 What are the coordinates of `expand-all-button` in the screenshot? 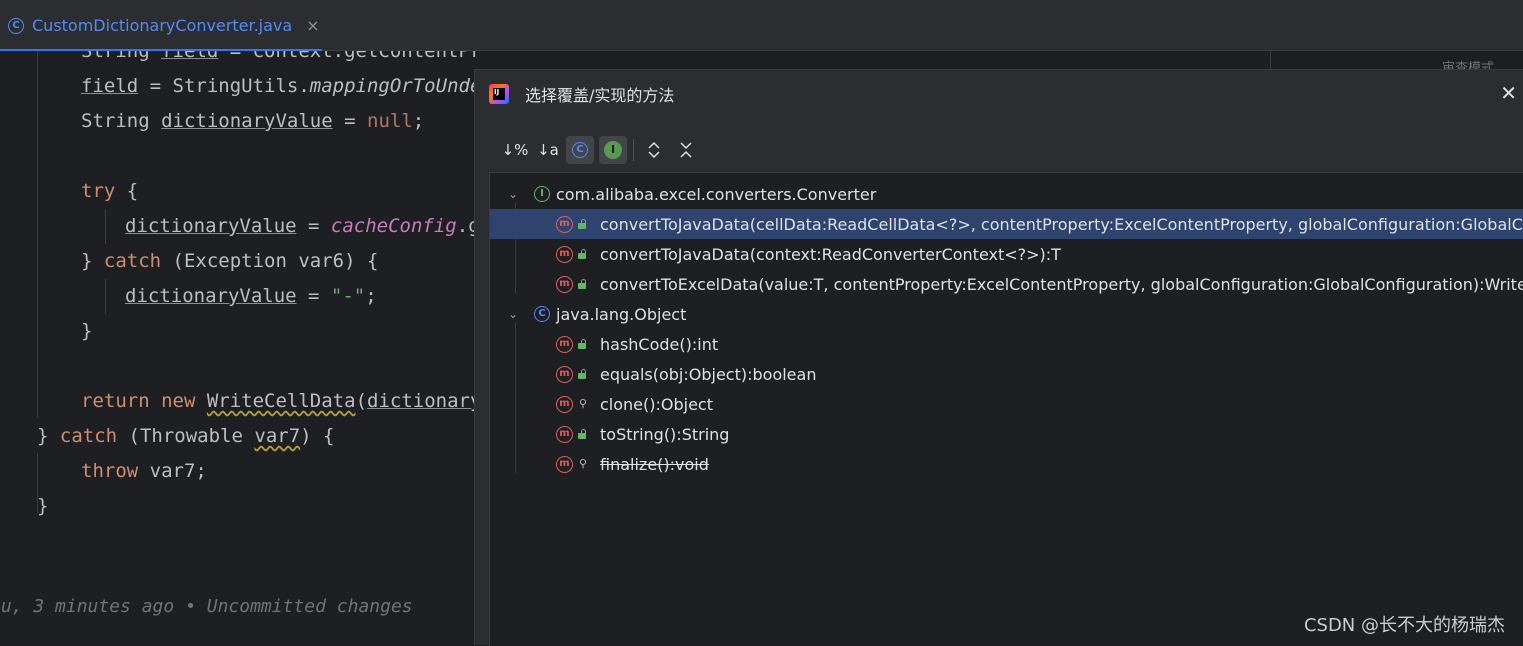 It's located at (654, 150).